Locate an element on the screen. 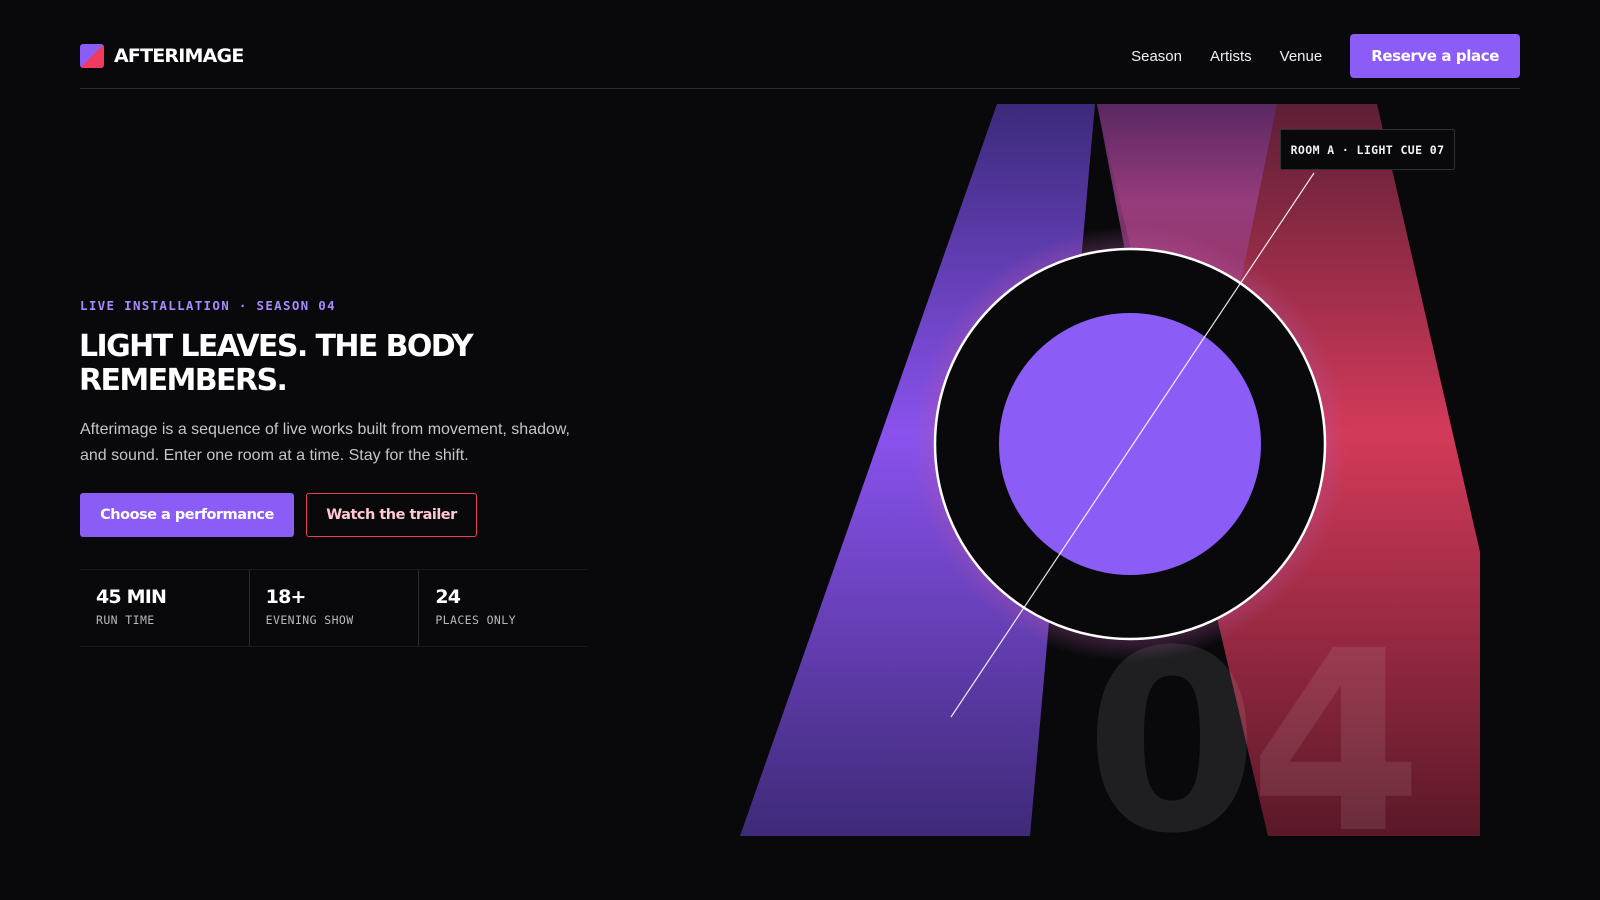  stat-run-time: 45 MIN RUN TIME is located at coordinates (164, 608).